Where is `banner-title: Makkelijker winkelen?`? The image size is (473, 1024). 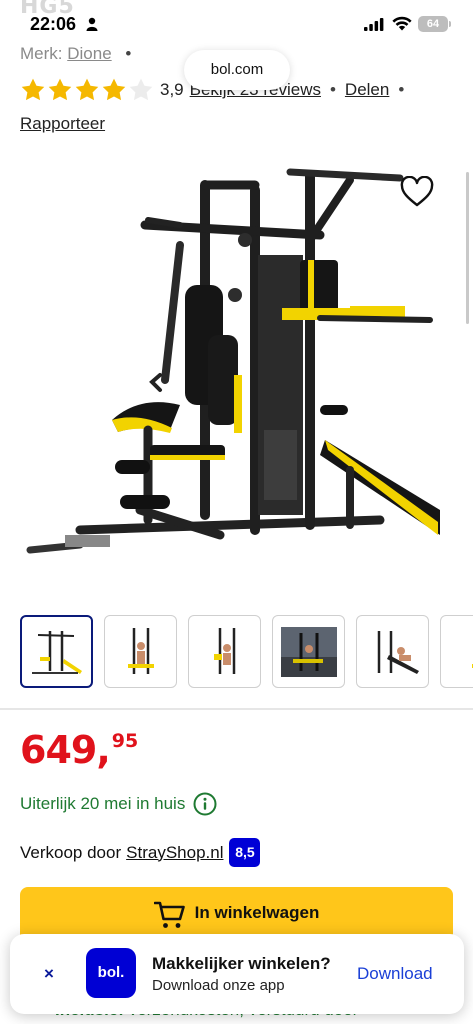 banner-title: Makkelijker winkelen? is located at coordinates (241, 963).